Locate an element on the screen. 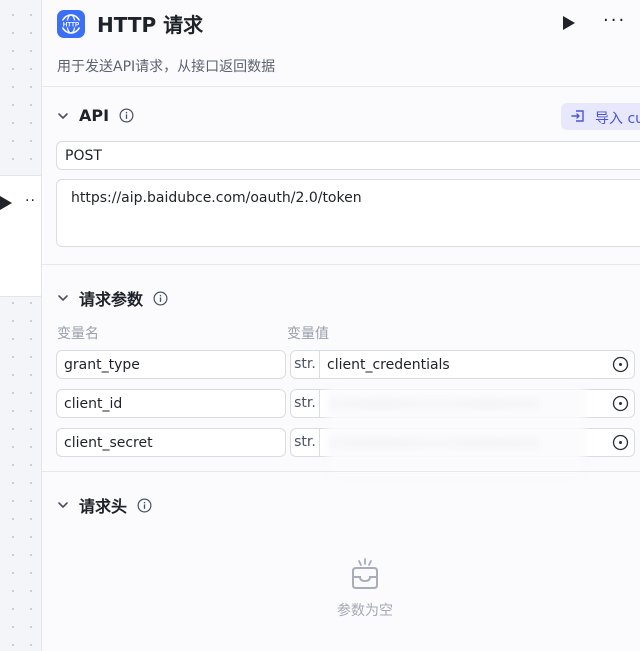 The image size is (640, 651). params-section-header: 请求参数 is located at coordinates (112, 298).